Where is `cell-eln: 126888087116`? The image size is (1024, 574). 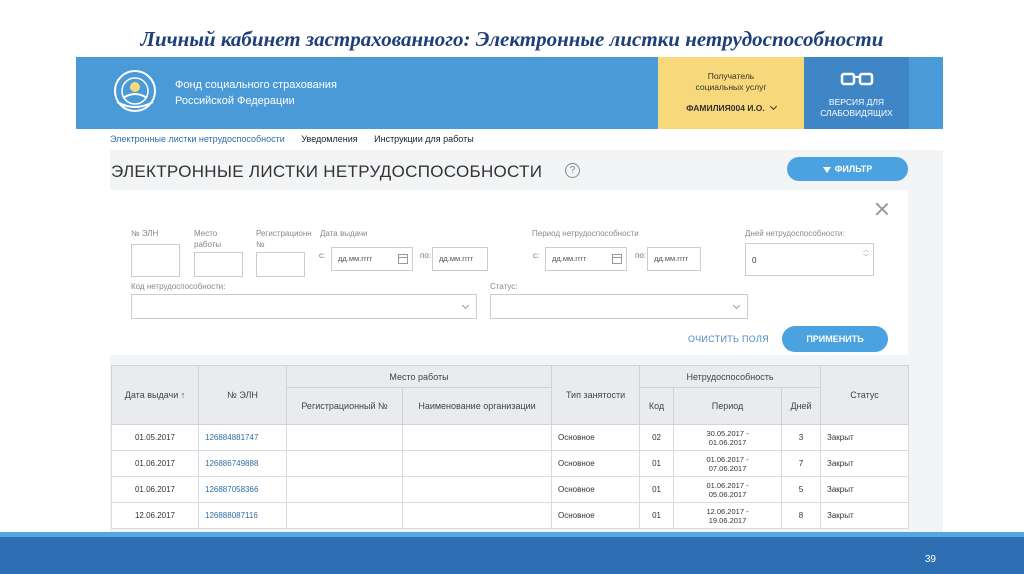
cell-eln: 126888087116 is located at coordinates (242, 515).